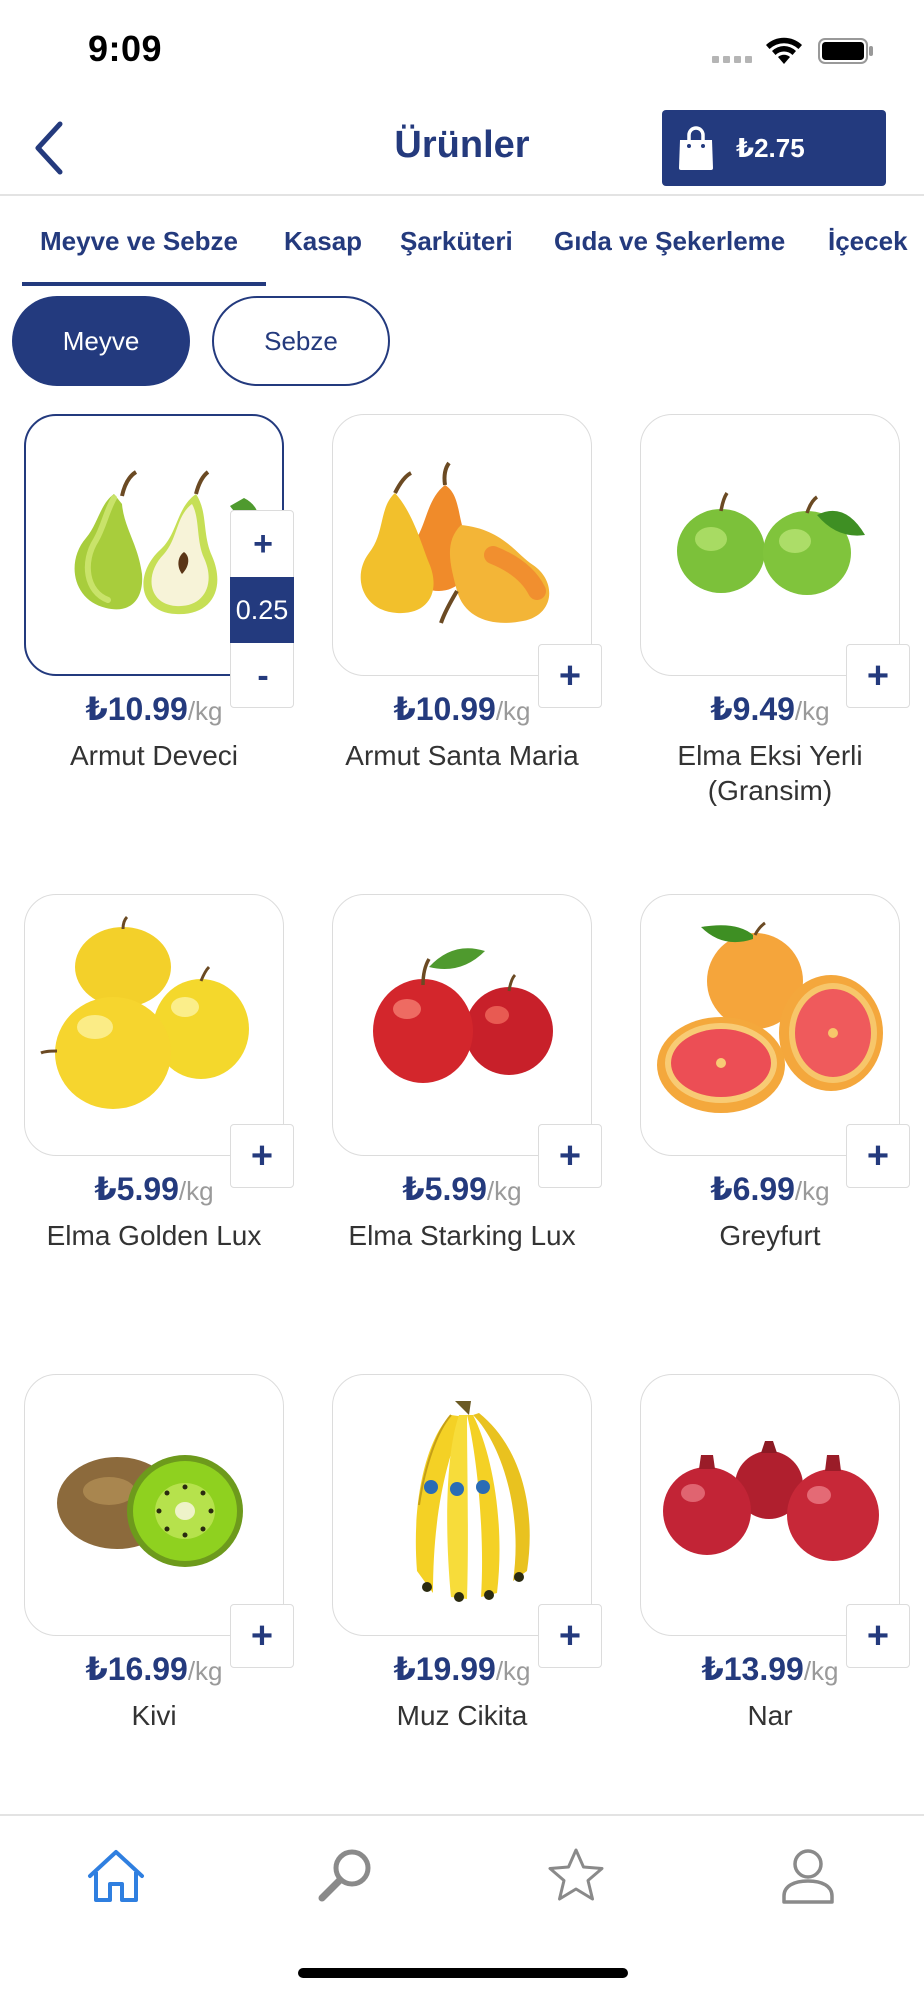  What do you see at coordinates (669, 241) in the screenshot?
I see `tab-gida-ve-sekerleme: Gıda ve Şekerleme` at bounding box center [669, 241].